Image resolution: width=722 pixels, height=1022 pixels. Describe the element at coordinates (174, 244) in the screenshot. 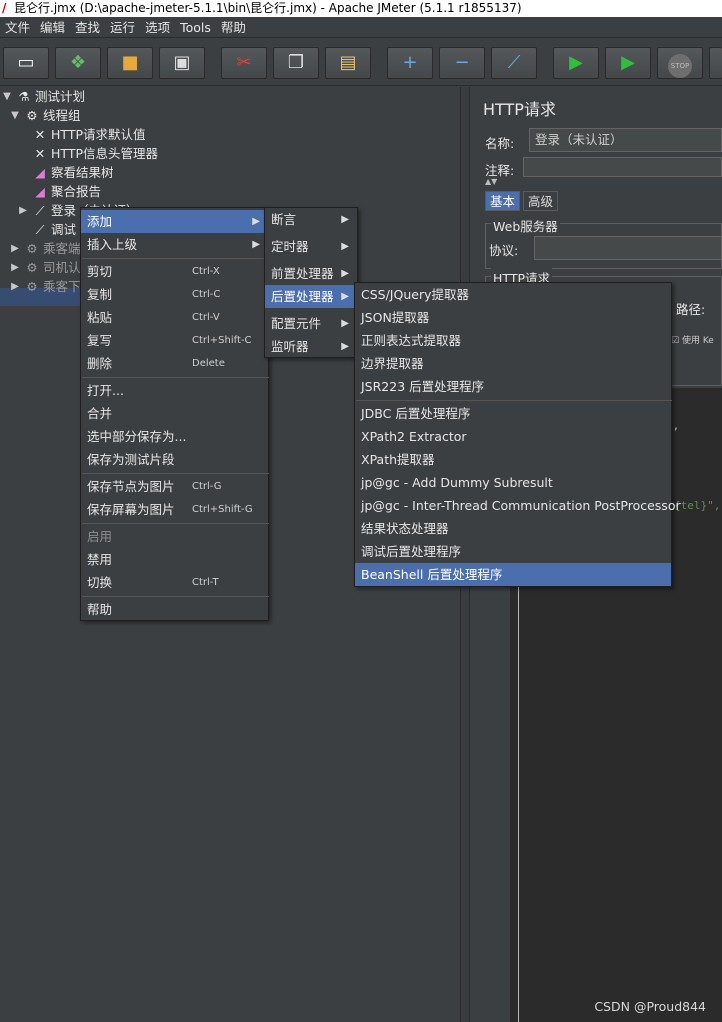

I see `menu-item-insert-parent: 插入上级 ▶` at that location.